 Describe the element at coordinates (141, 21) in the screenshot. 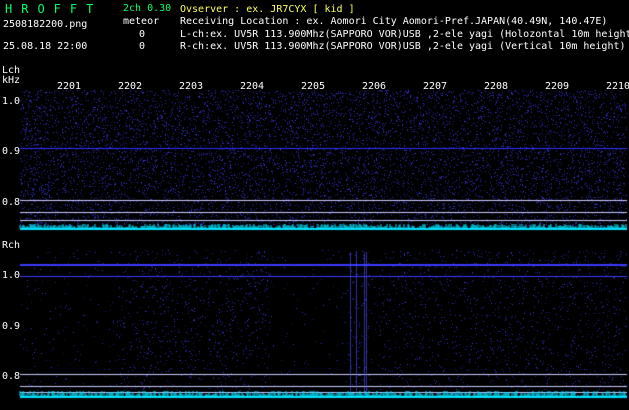

I see `meteor-count-label: meteor` at that location.